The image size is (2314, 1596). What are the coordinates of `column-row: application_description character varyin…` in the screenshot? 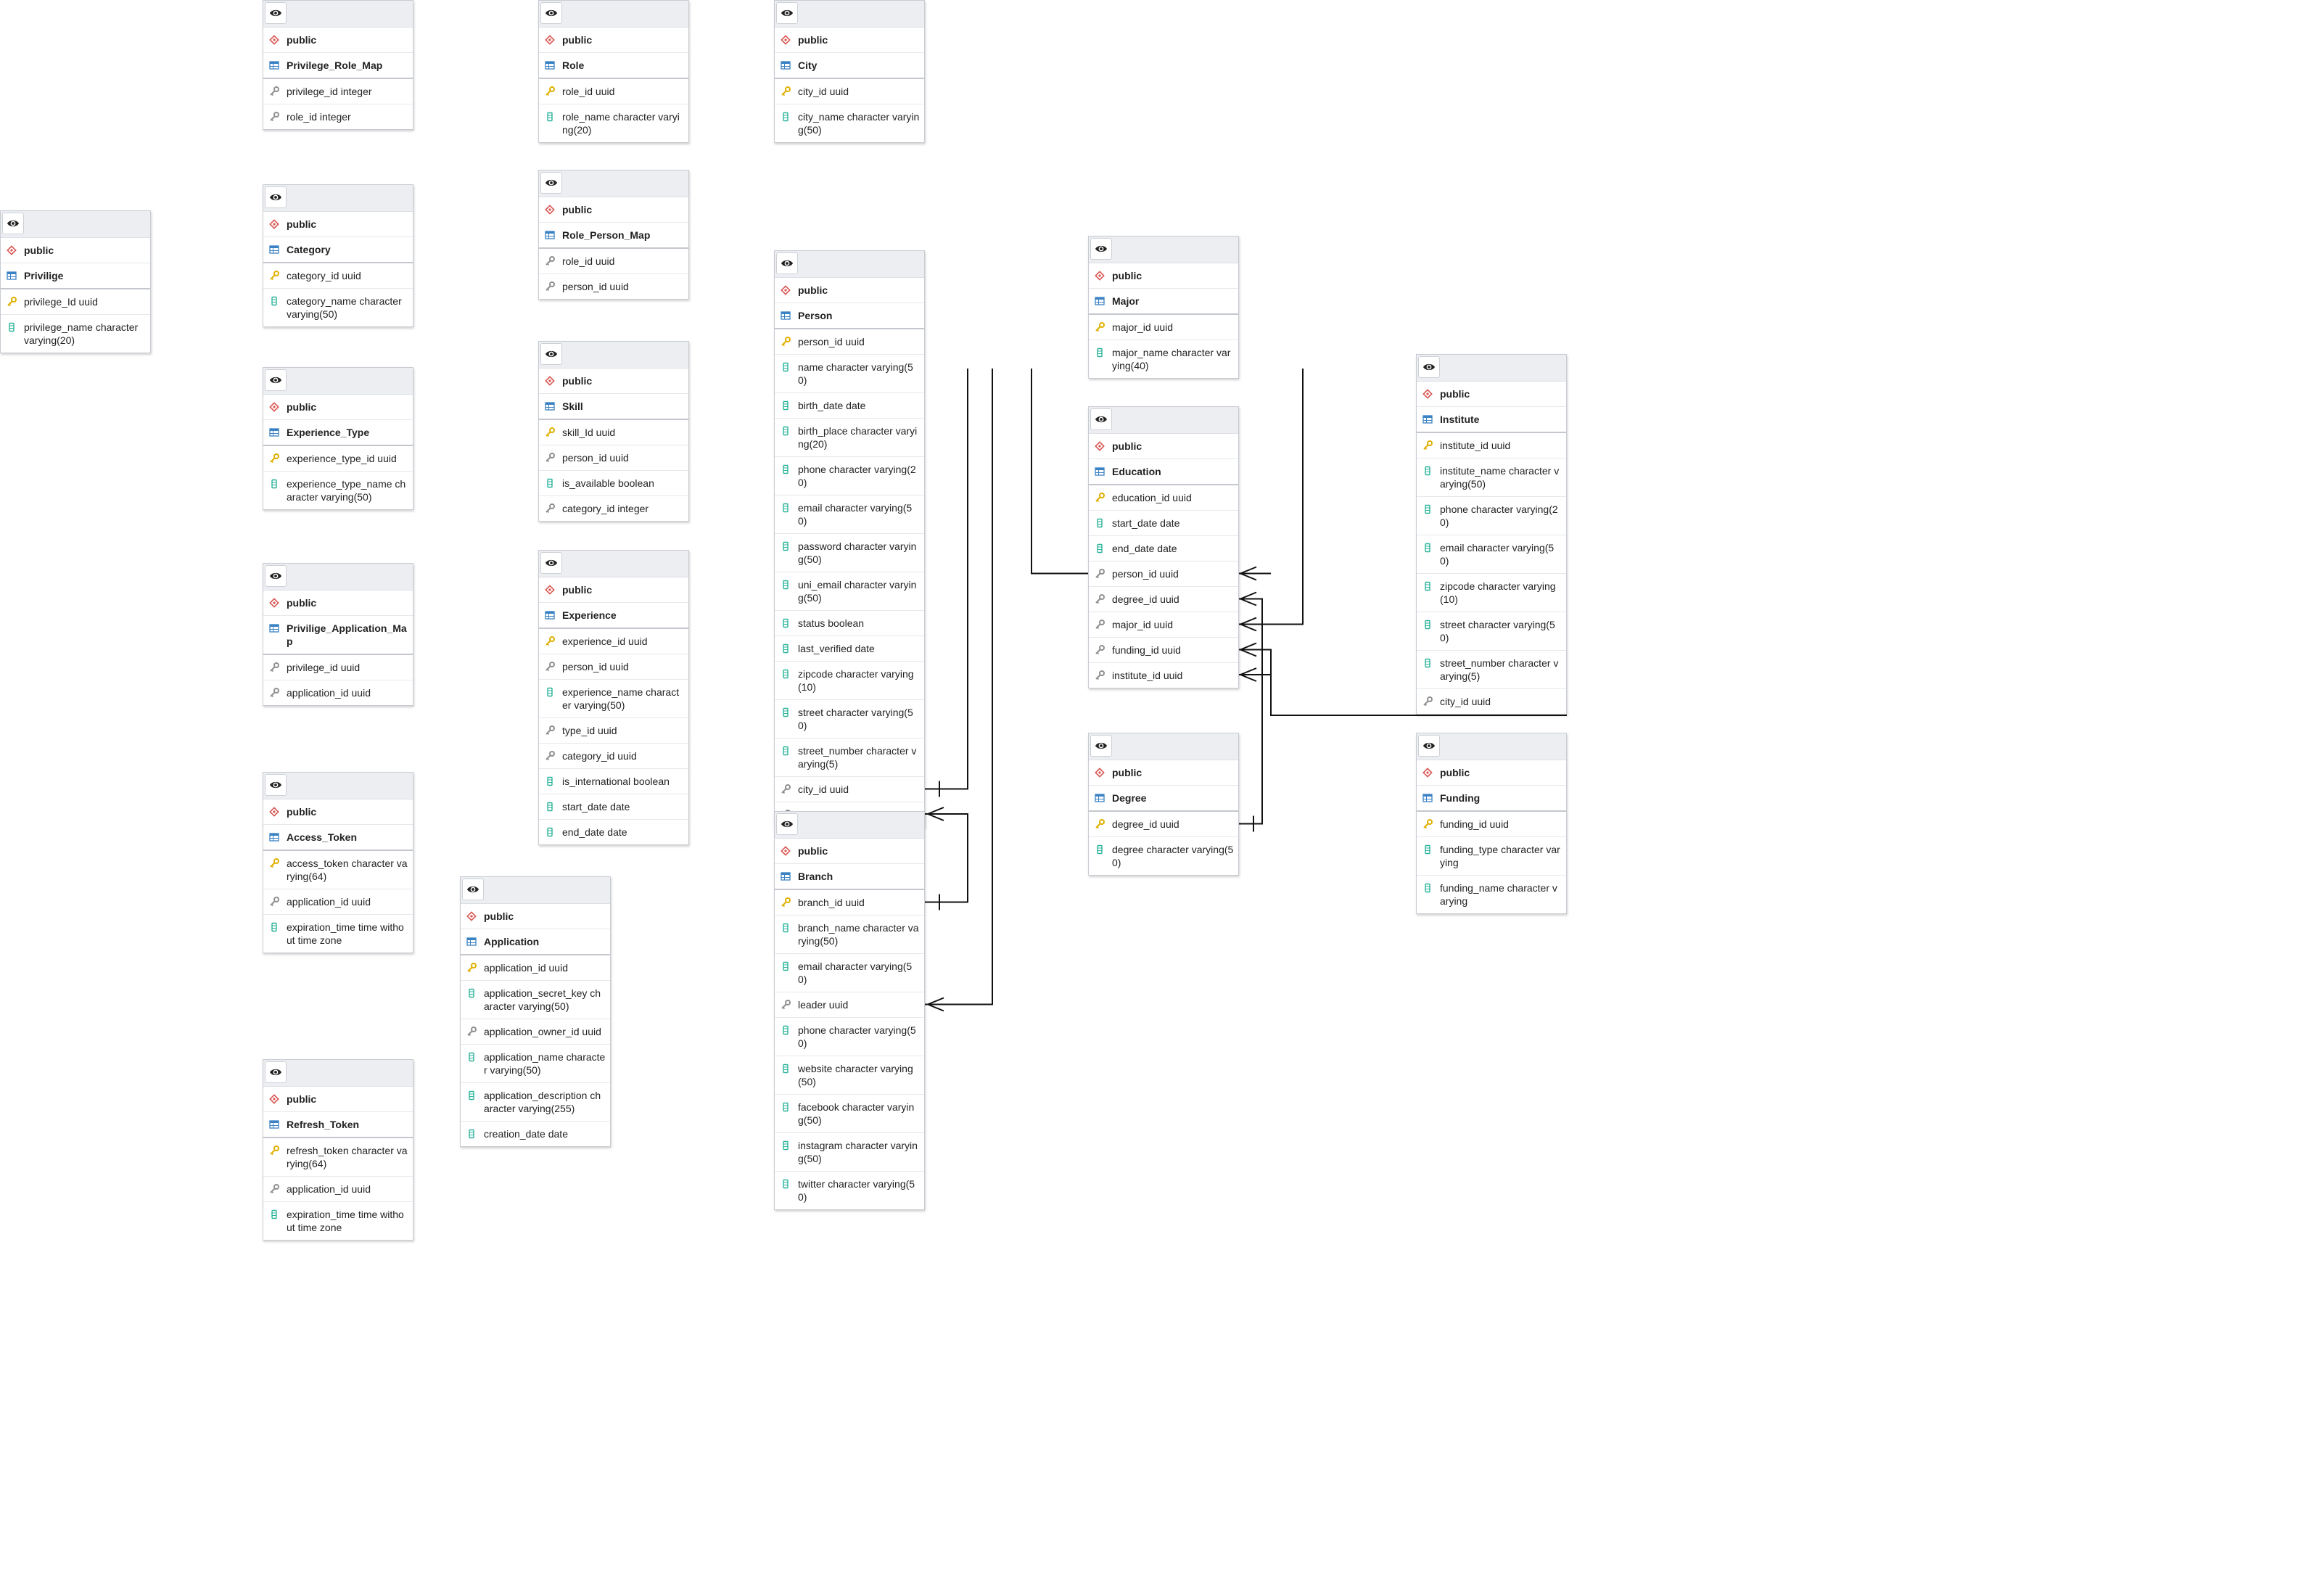 It's located at (535, 1102).